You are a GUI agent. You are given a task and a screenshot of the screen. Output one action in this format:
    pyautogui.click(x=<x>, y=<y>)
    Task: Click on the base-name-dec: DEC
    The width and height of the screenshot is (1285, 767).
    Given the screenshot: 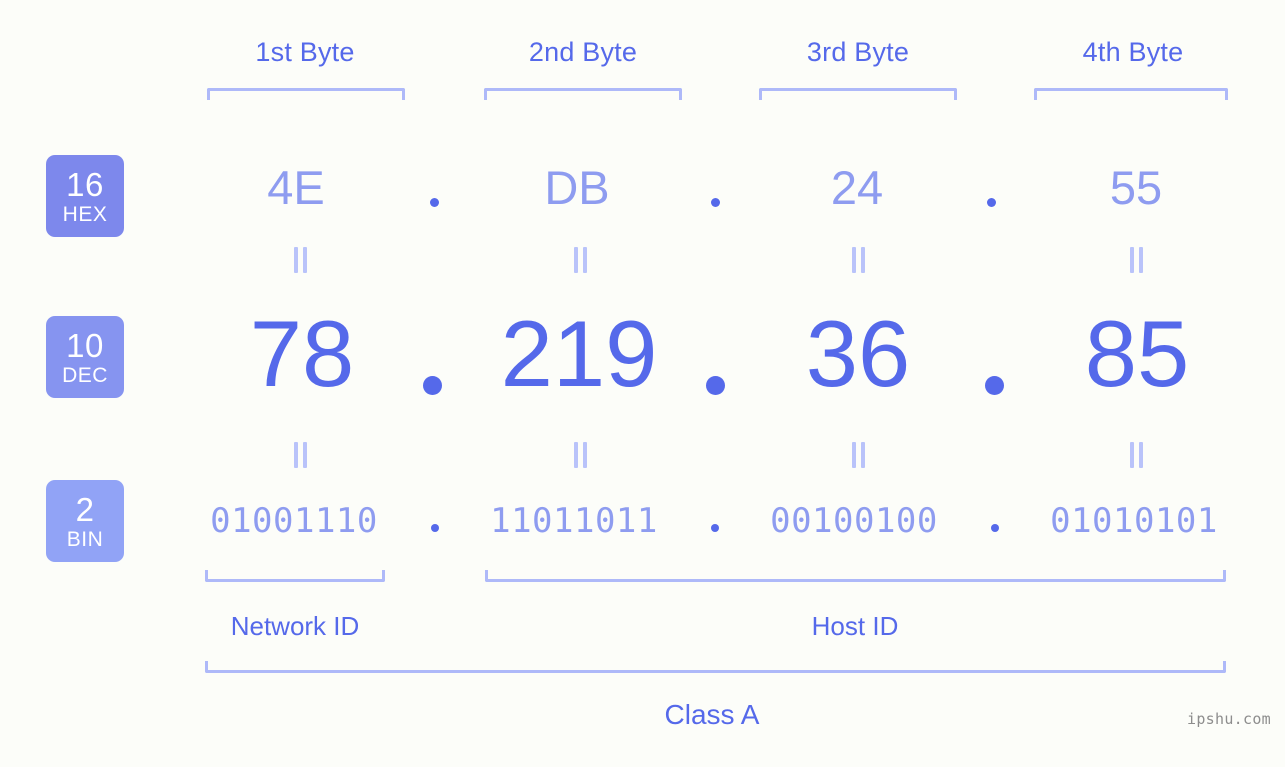 What is the action you would take?
    pyautogui.click(x=85, y=375)
    